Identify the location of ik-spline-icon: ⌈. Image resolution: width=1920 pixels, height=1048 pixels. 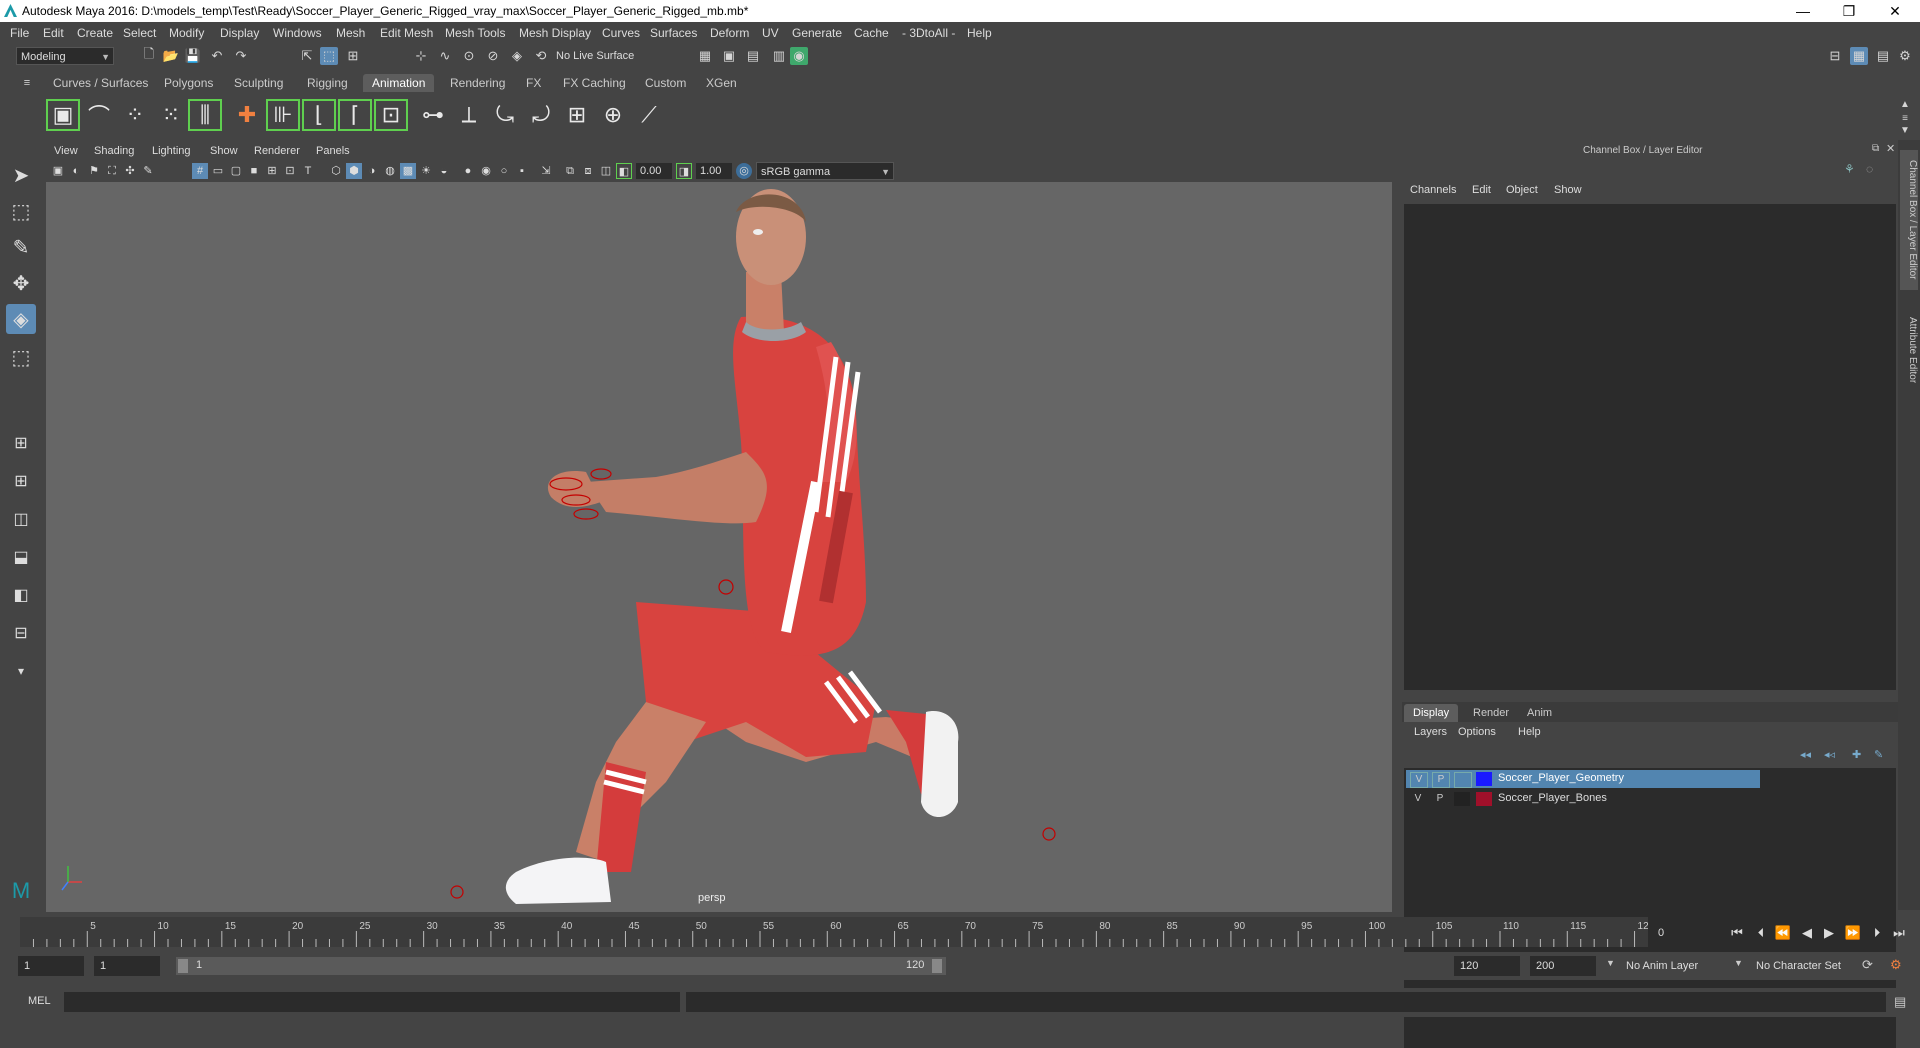
(355, 115).